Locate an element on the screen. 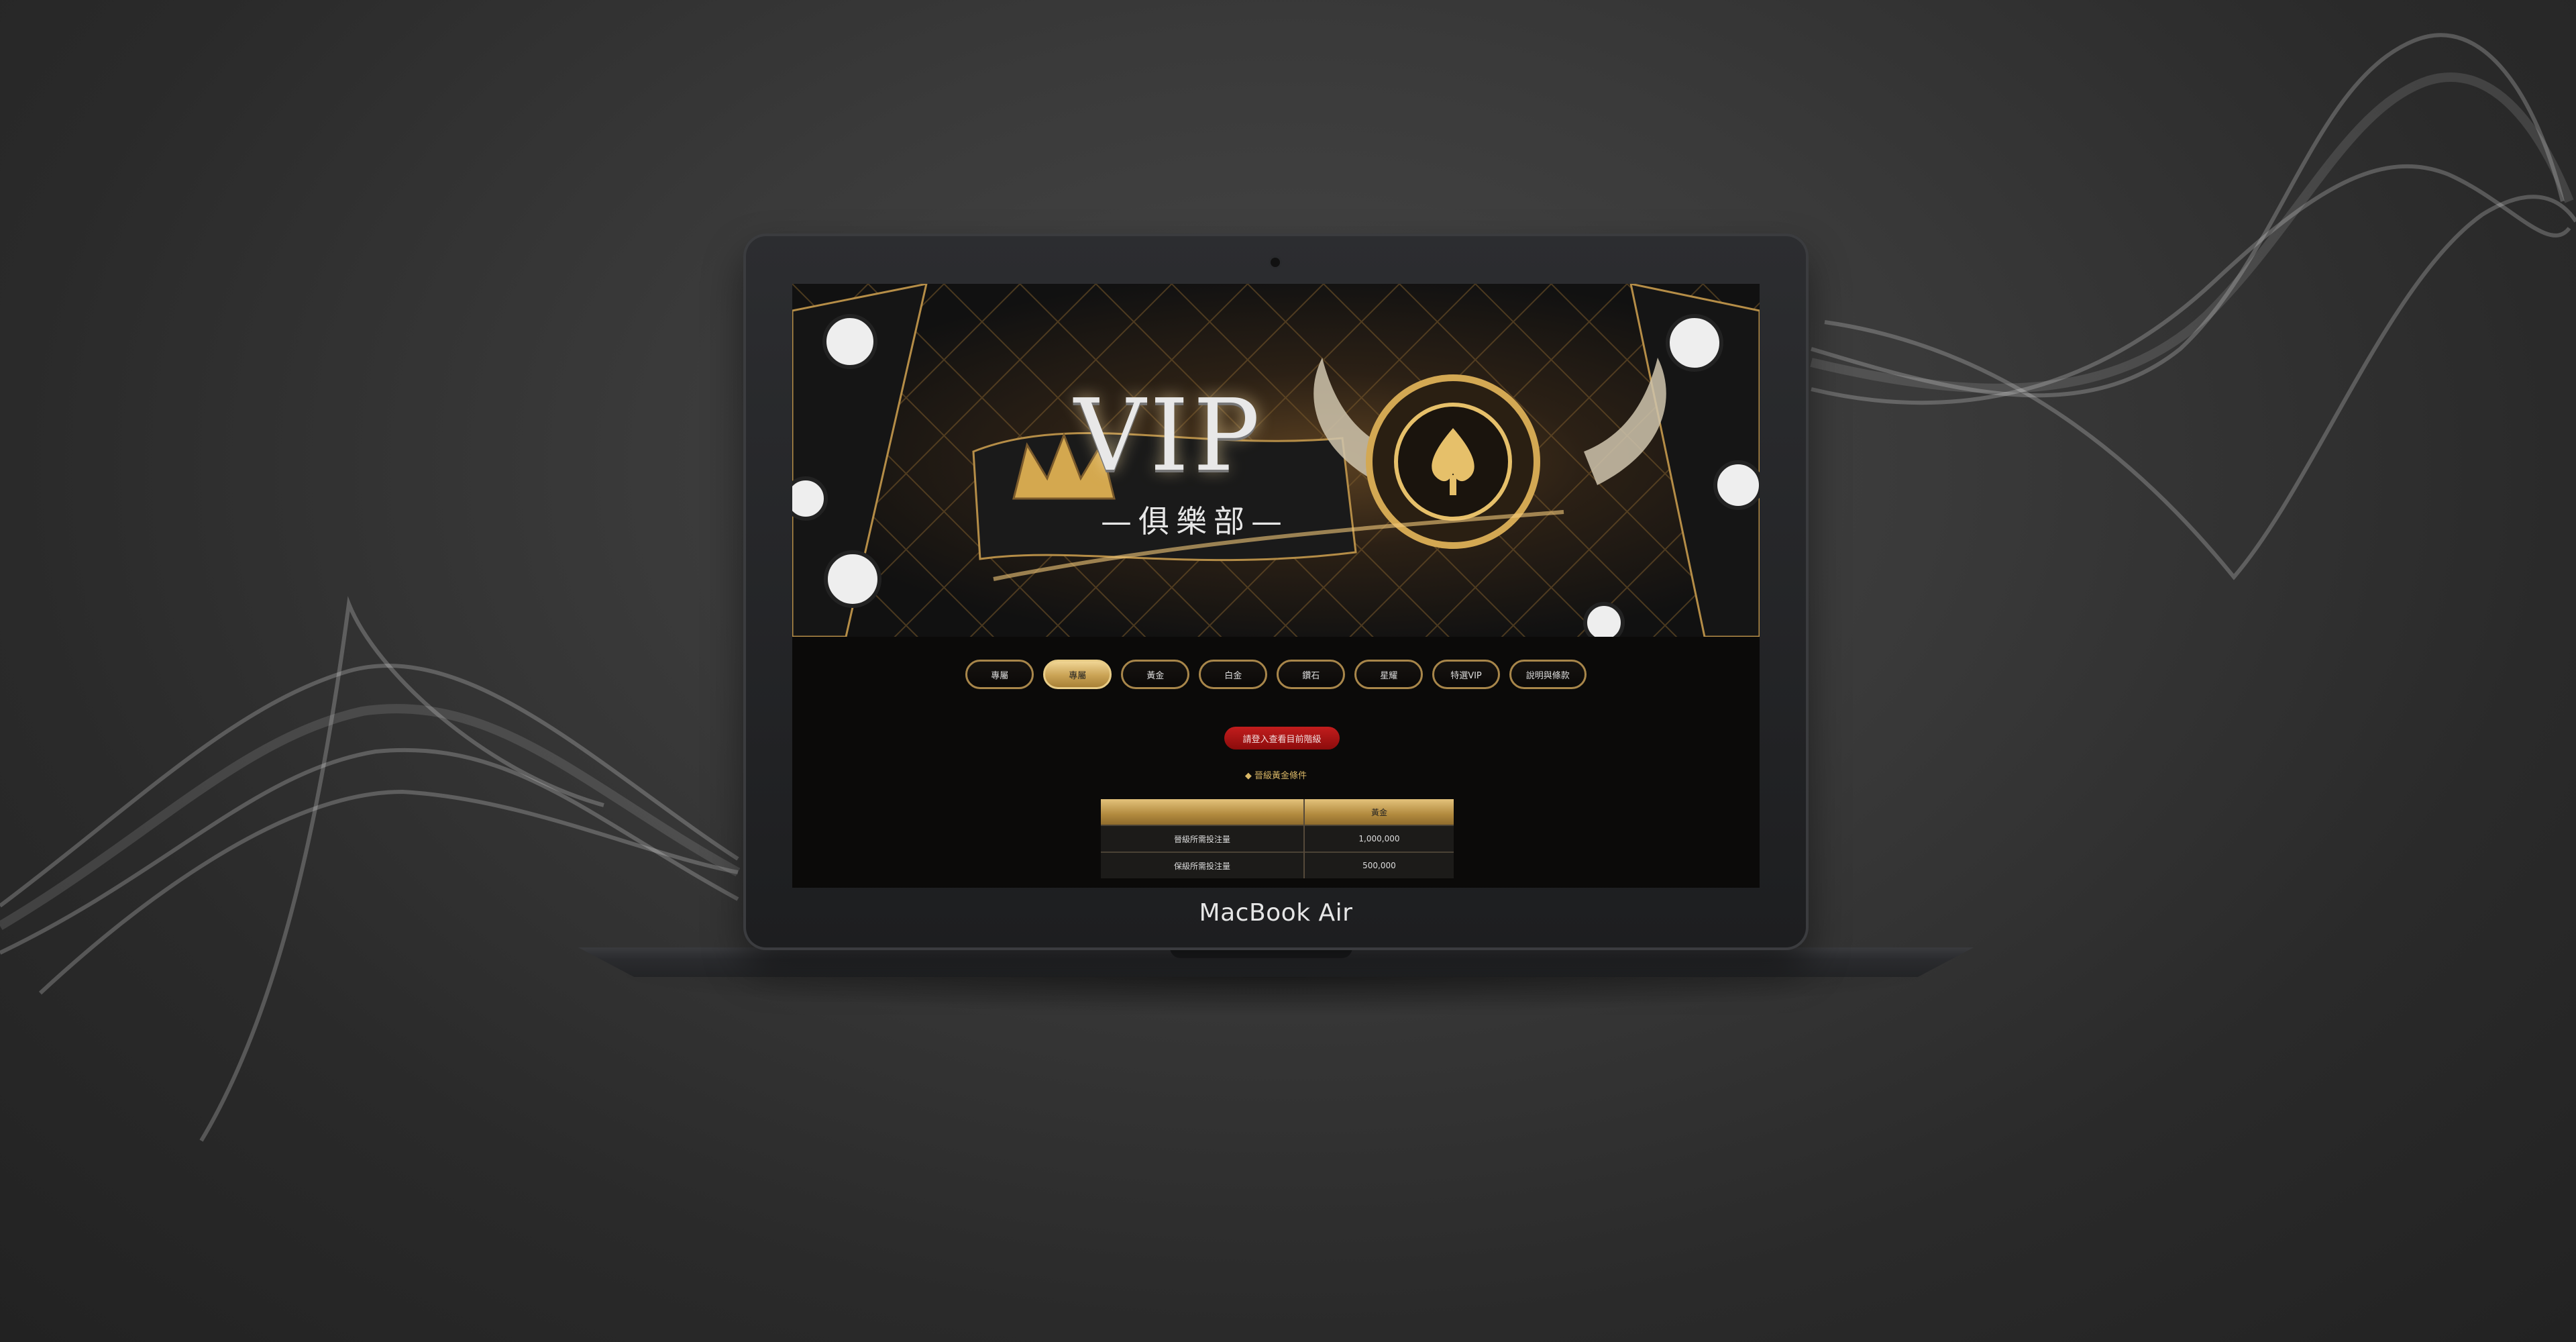 This screenshot has width=2576, height=1342. tab-gold: 黃金 is located at coordinates (1155, 675).